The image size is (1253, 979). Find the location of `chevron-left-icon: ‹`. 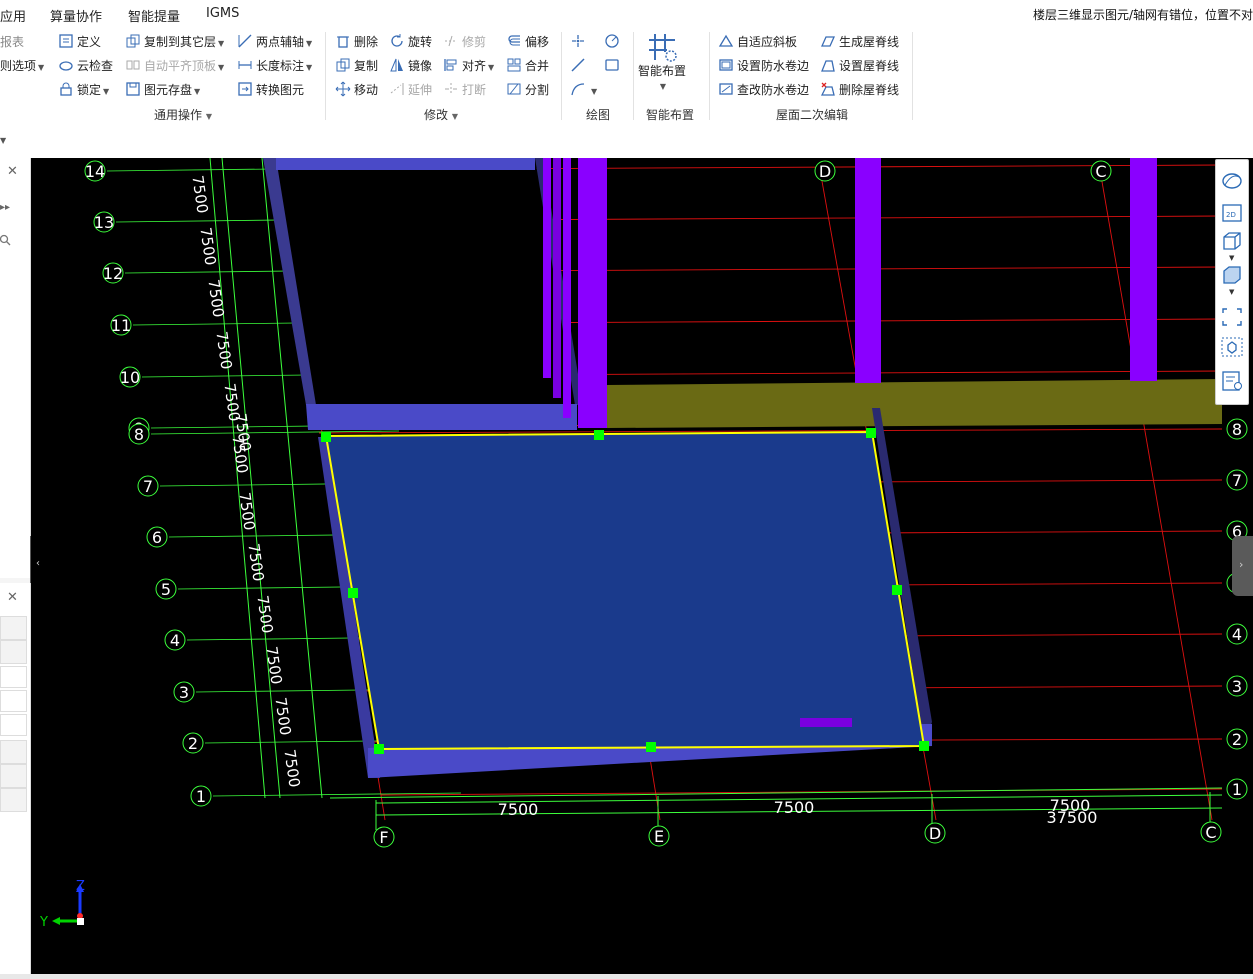

chevron-left-icon: ‹ is located at coordinates (38, 563).